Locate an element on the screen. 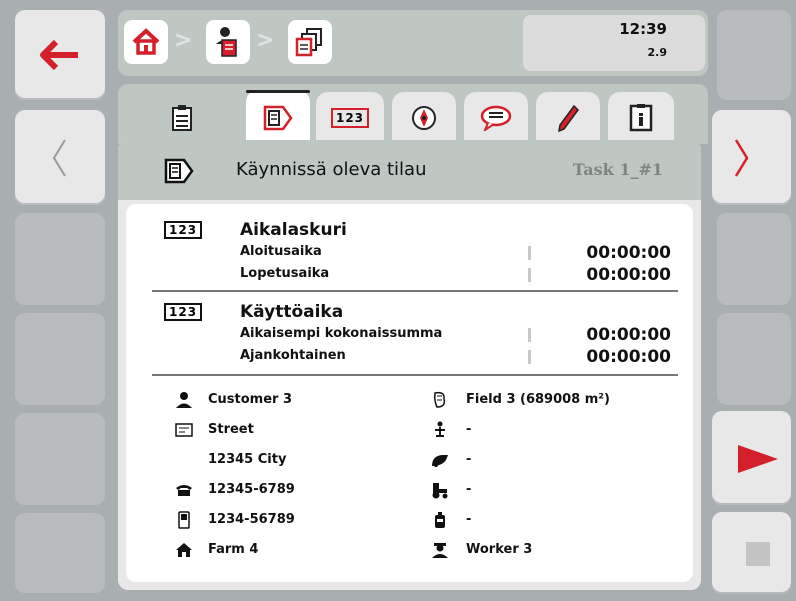 The height and width of the screenshot is (601, 796). order-header: Käynnissä oleva tilau Task 1_#1 is located at coordinates (409, 170).